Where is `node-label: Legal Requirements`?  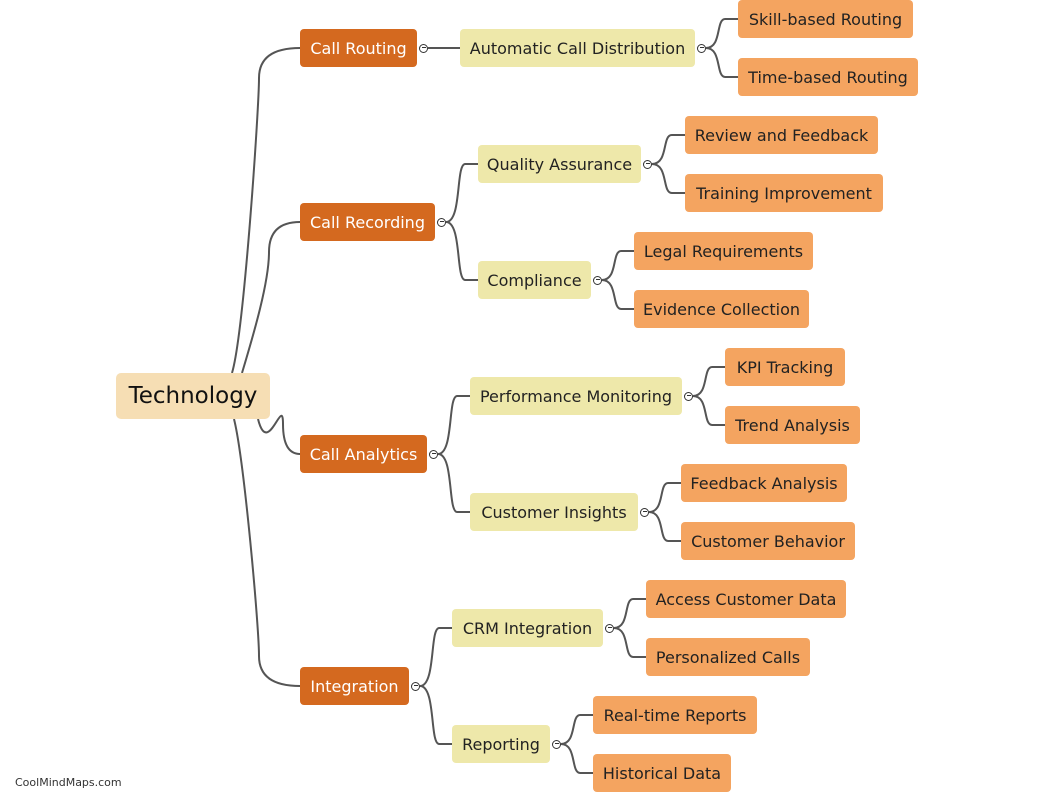
node-label: Legal Requirements is located at coordinates (723, 251).